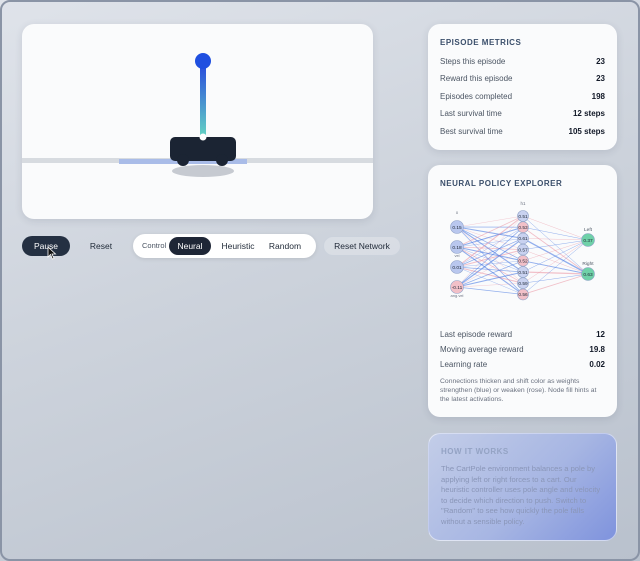 This screenshot has width=640, height=561. What do you see at coordinates (464, 364) in the screenshot?
I see `stat-label: Learning rate` at bounding box center [464, 364].